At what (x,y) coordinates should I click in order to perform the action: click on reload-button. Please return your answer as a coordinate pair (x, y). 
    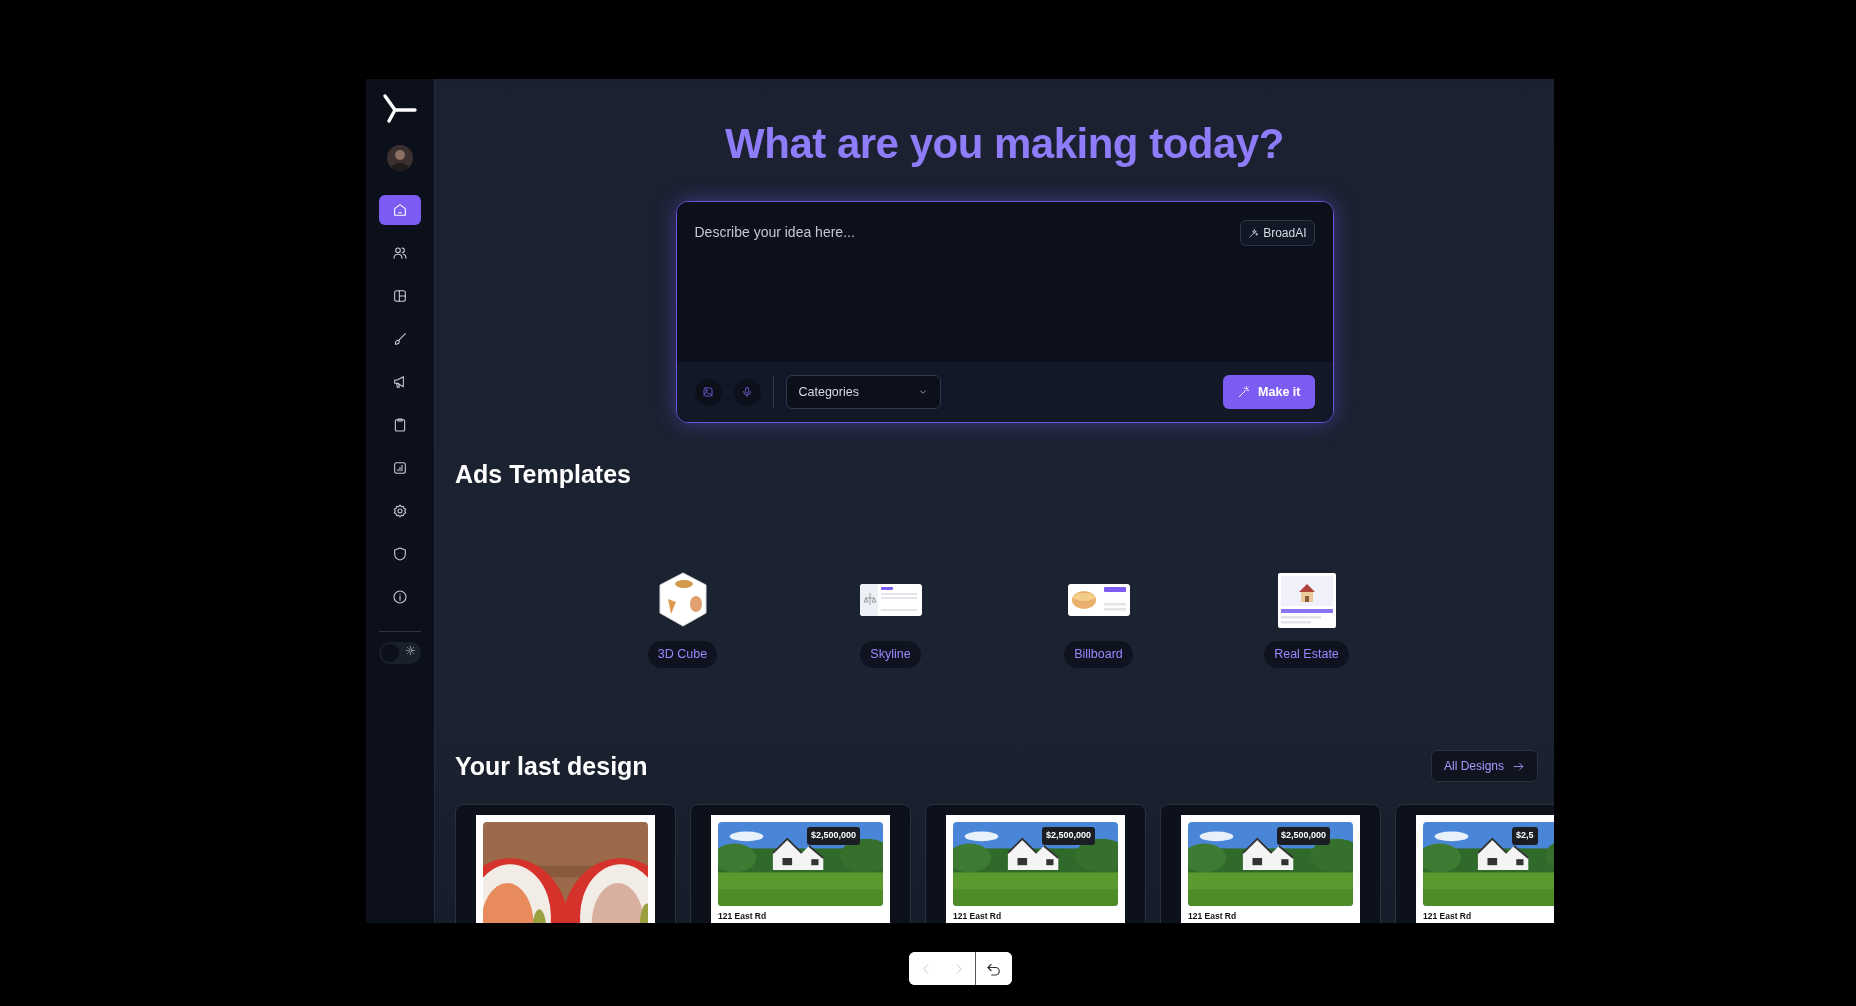
    Looking at the image, I should click on (993, 968).